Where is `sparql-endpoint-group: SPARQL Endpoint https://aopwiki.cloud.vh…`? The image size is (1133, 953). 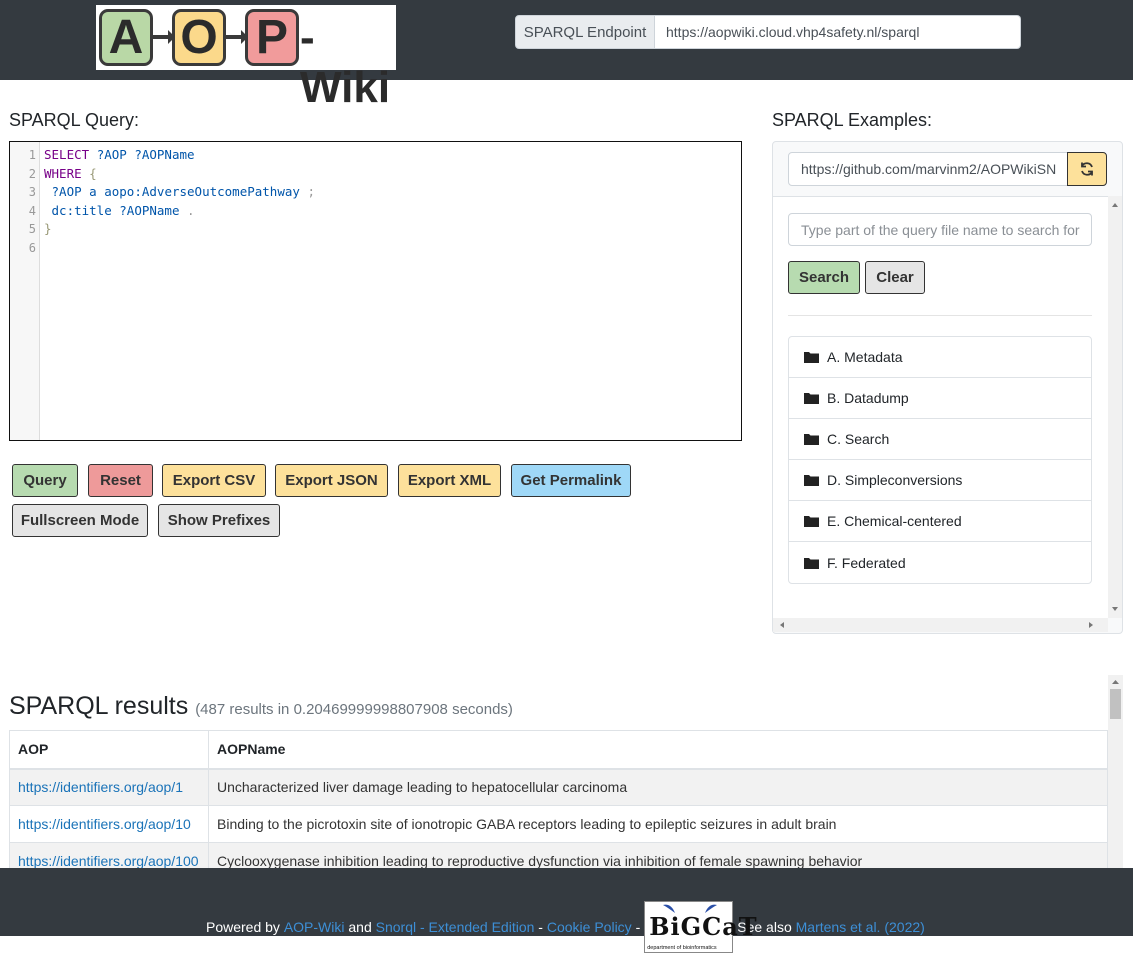 sparql-endpoint-group: SPARQL Endpoint https://aopwiki.cloud.vh… is located at coordinates (768, 32).